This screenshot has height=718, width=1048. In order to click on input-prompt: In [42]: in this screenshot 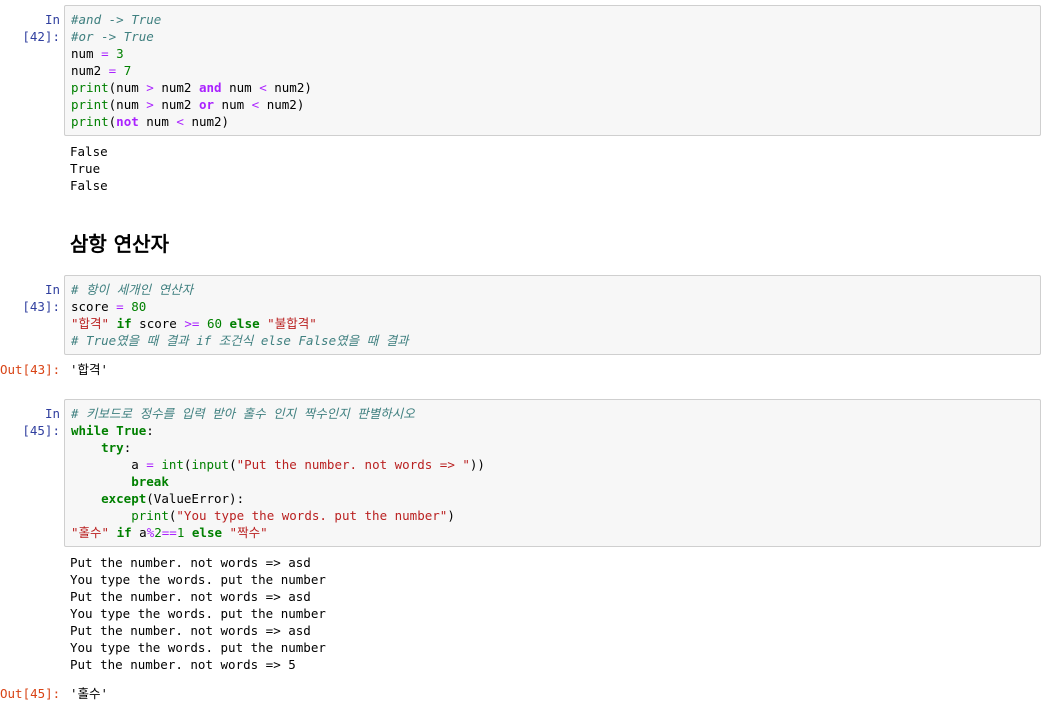, I will do `click(41, 28)`.